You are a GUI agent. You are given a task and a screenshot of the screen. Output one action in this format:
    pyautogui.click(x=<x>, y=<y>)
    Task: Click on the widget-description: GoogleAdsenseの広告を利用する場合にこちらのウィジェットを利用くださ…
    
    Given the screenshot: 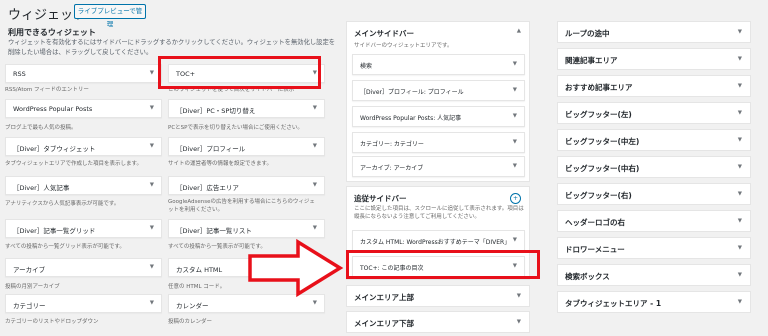 What is the action you would take?
    pyautogui.click(x=241, y=206)
    